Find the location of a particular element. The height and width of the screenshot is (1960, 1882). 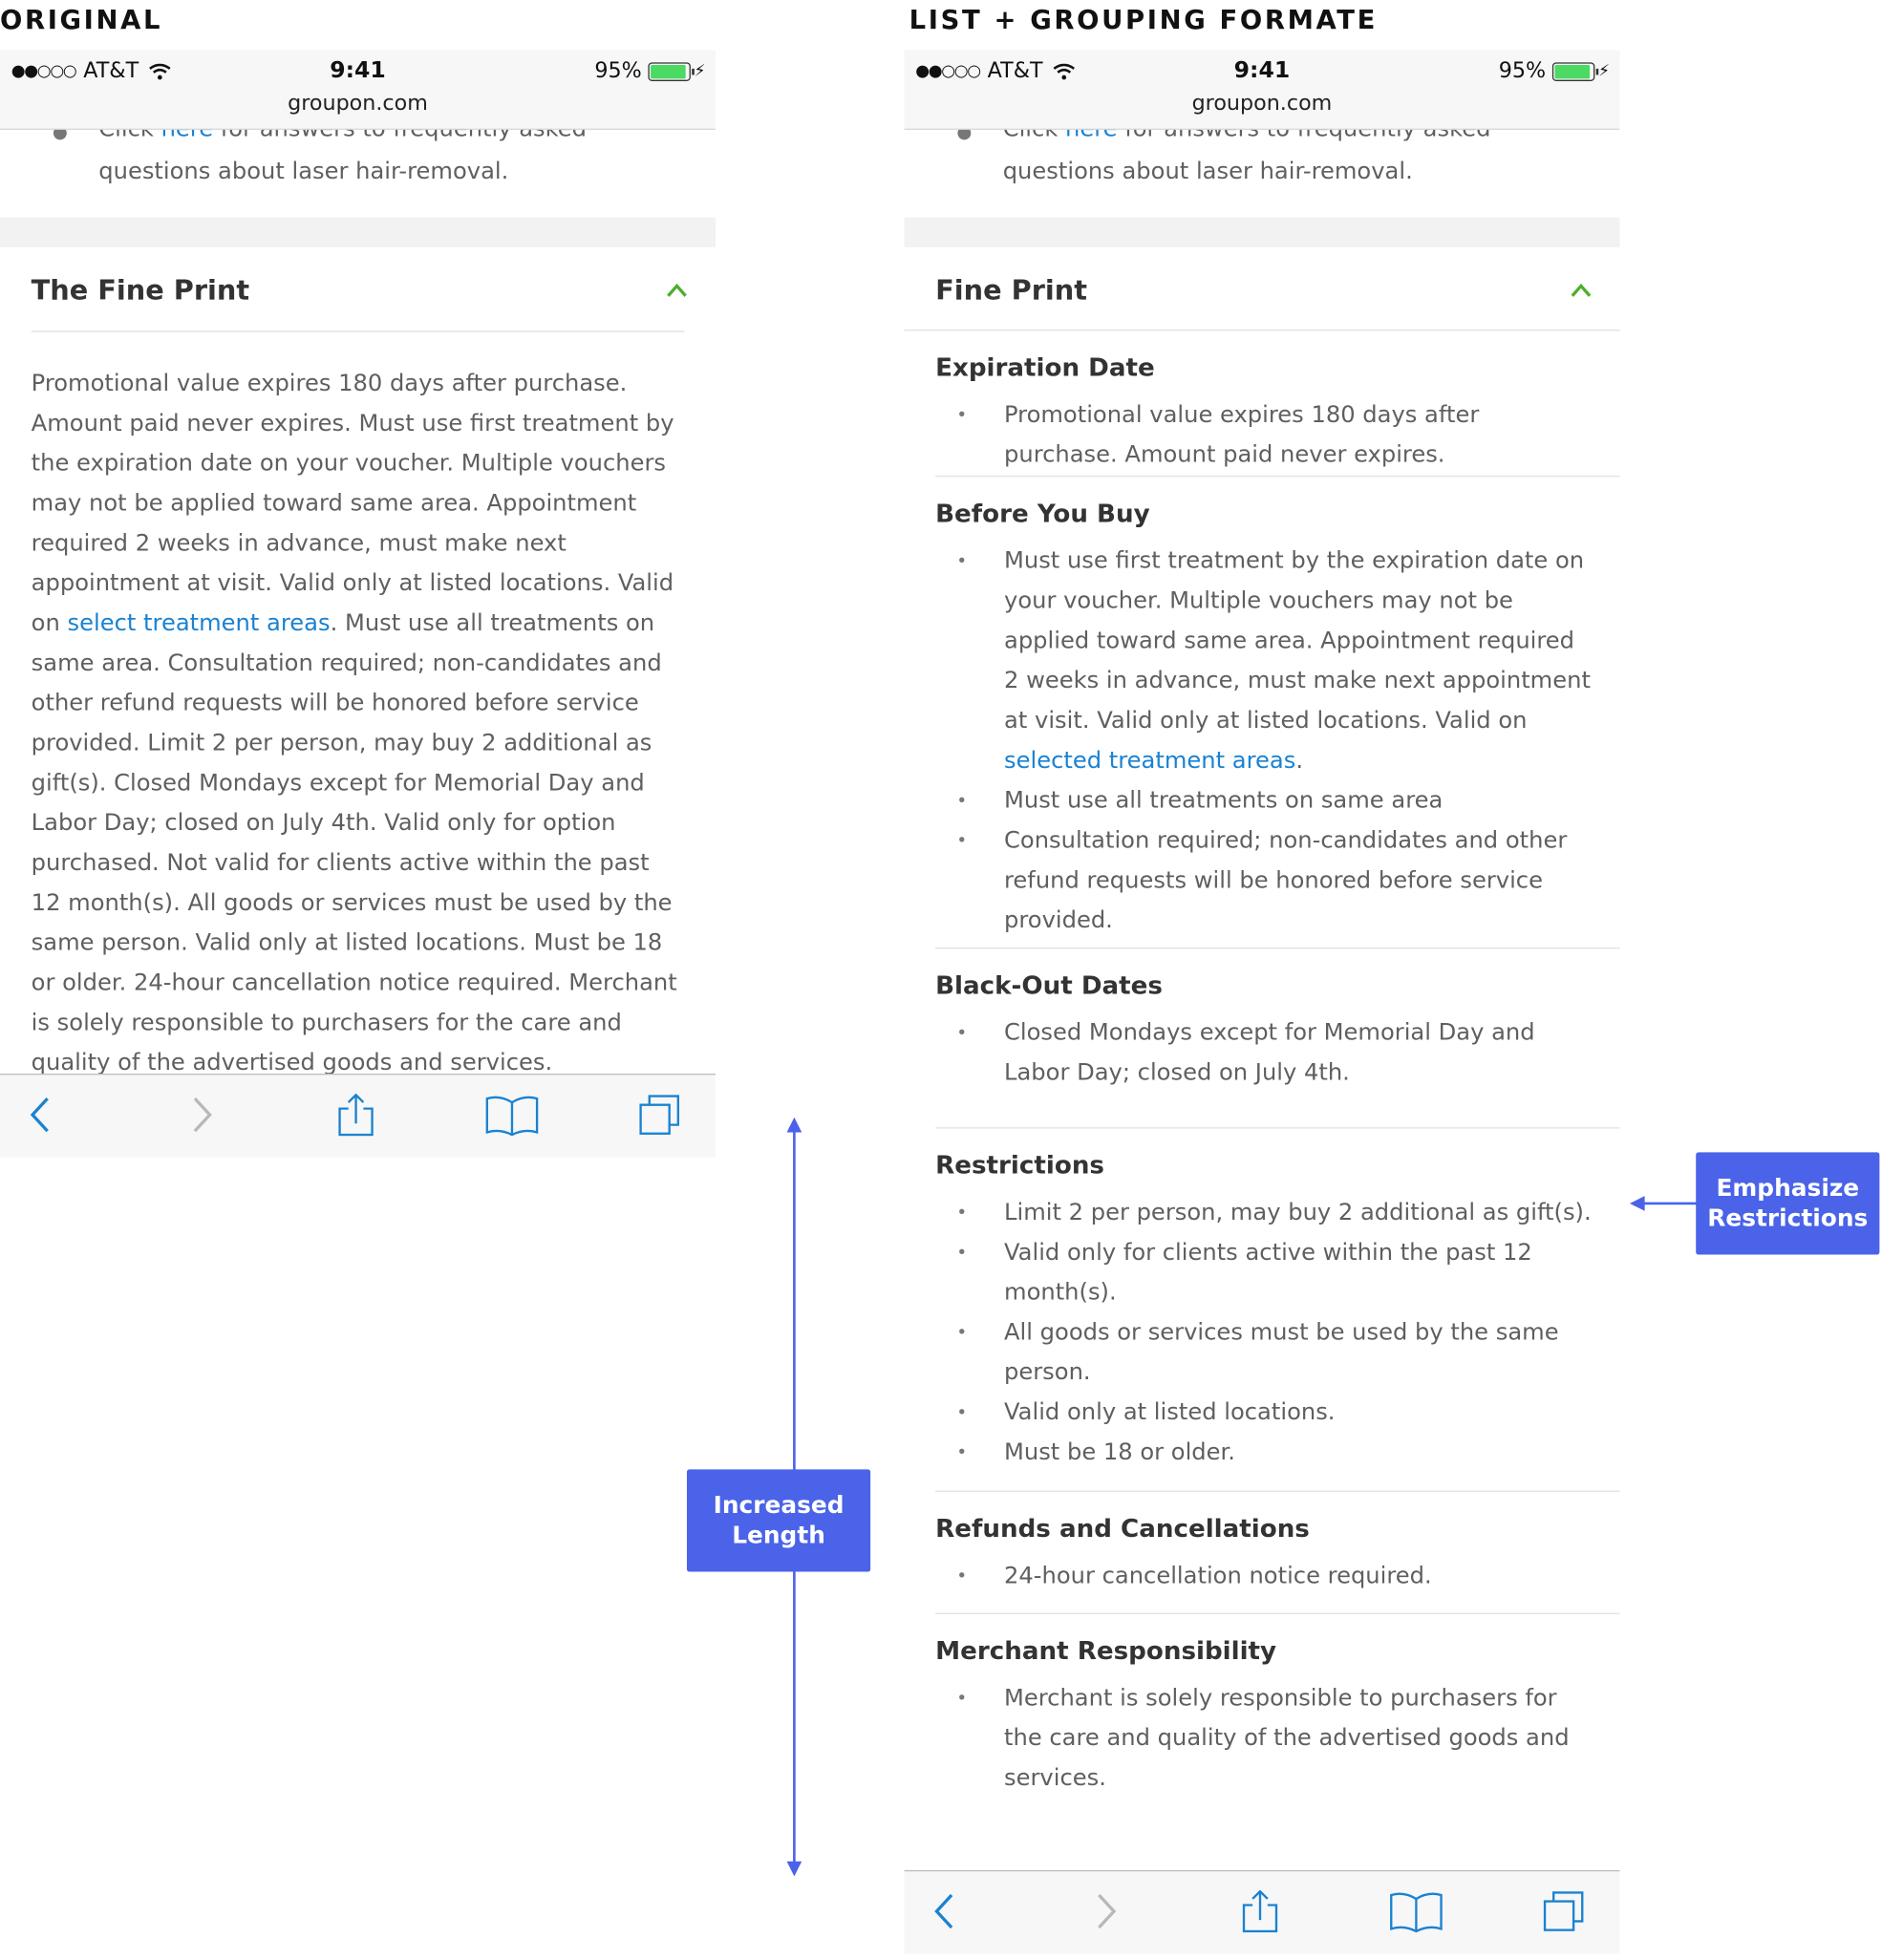

section-title: Before You Buy is located at coordinates (1042, 513).